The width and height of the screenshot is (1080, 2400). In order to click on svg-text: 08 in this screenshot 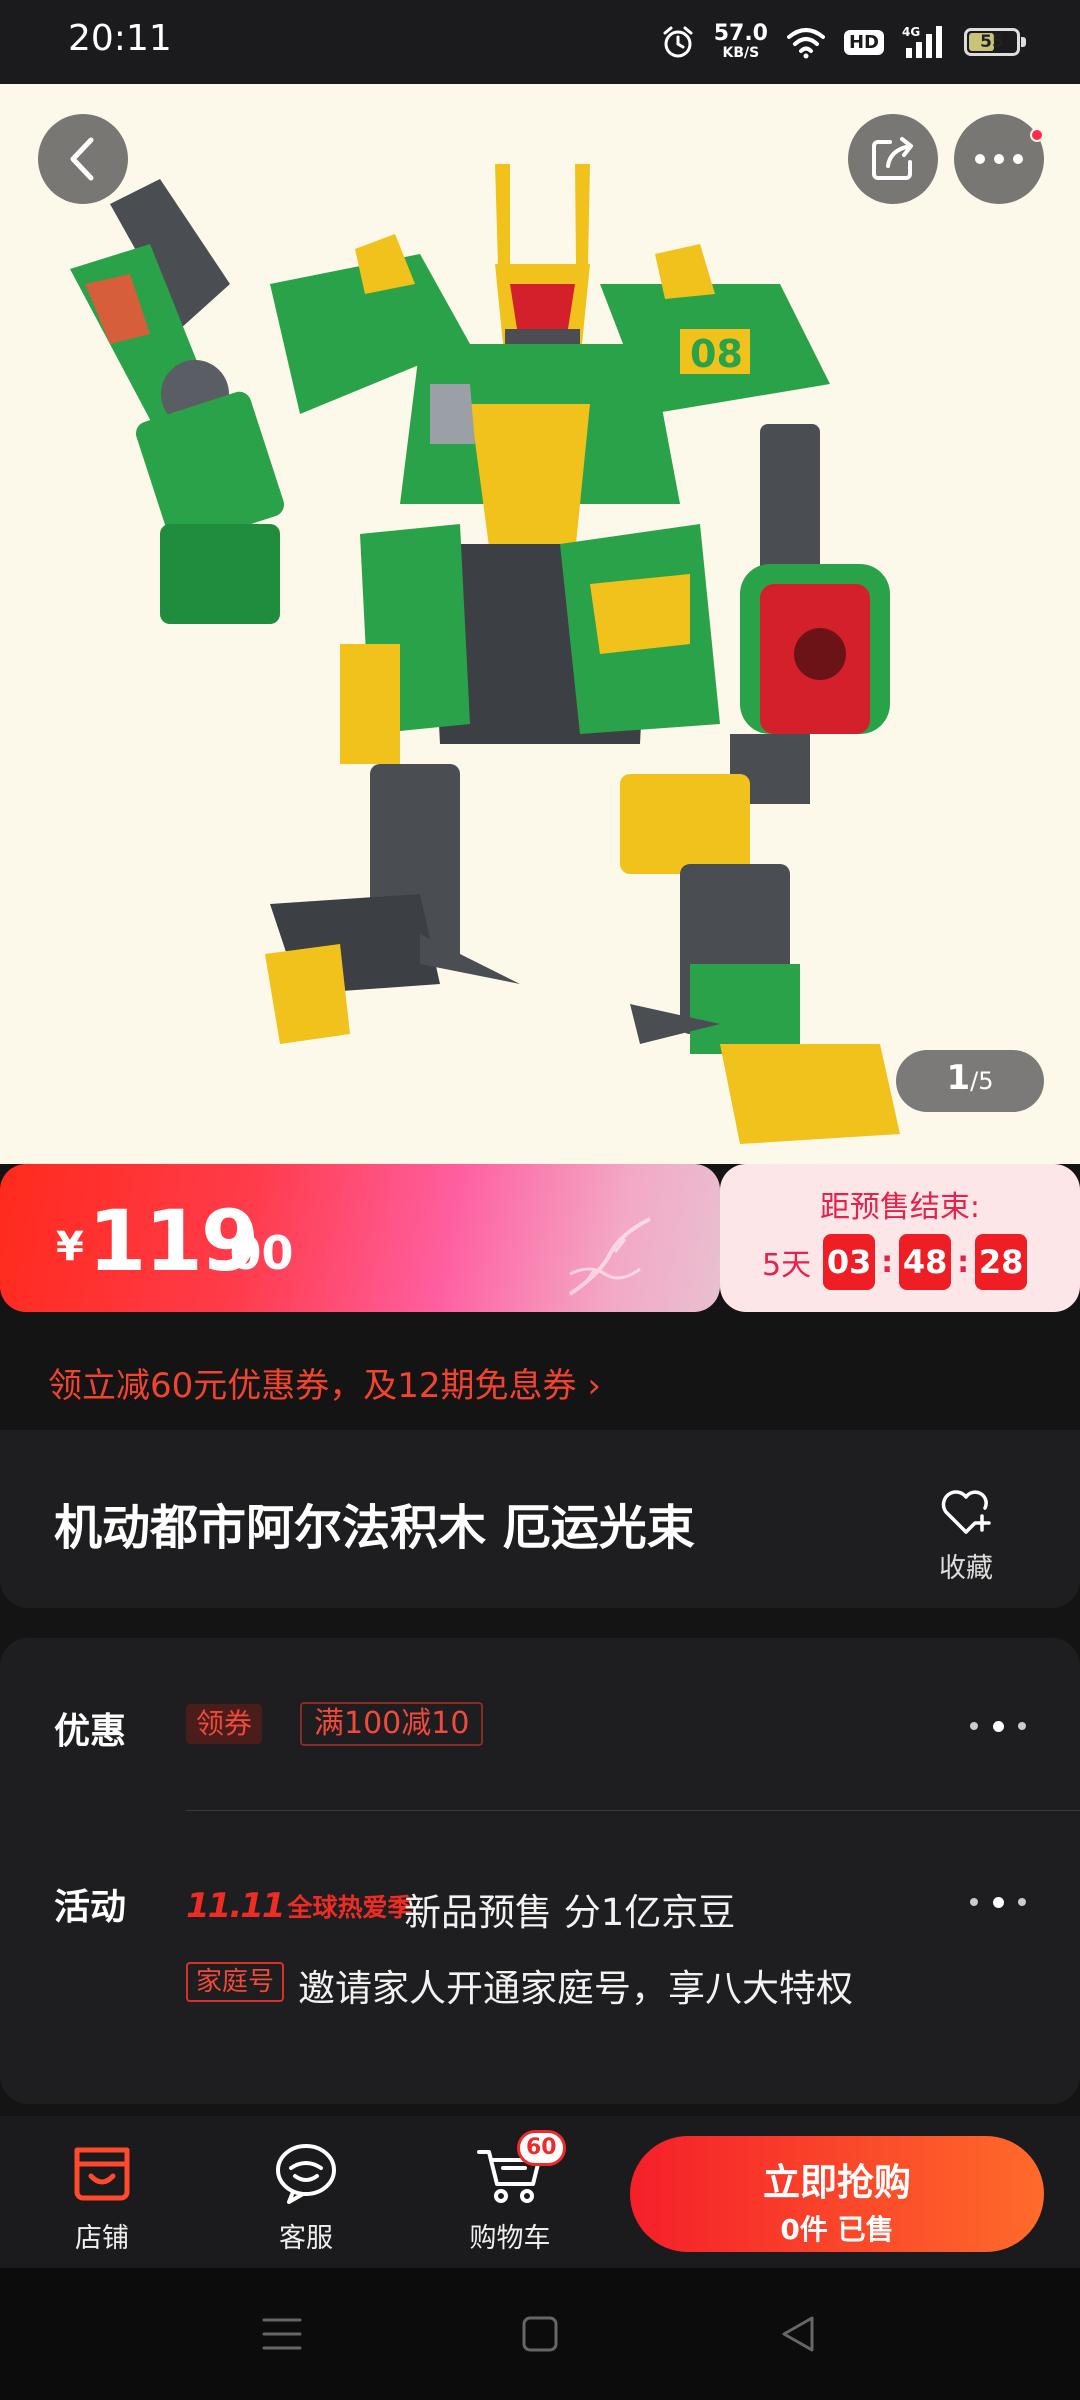, I will do `click(716, 354)`.